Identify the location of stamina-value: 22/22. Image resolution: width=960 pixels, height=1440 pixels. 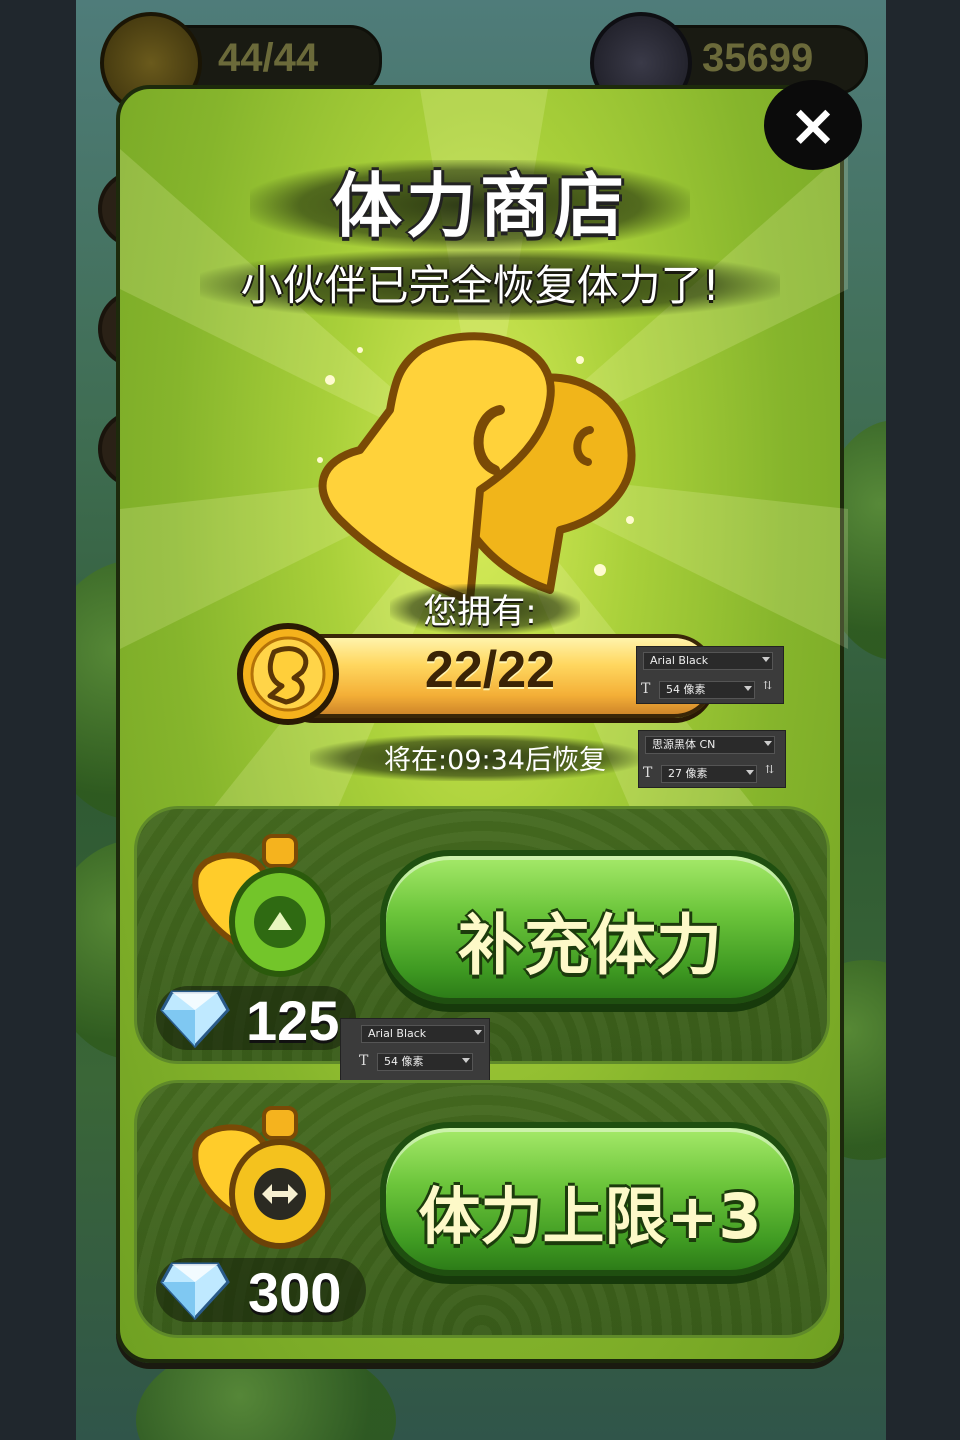
(490, 670).